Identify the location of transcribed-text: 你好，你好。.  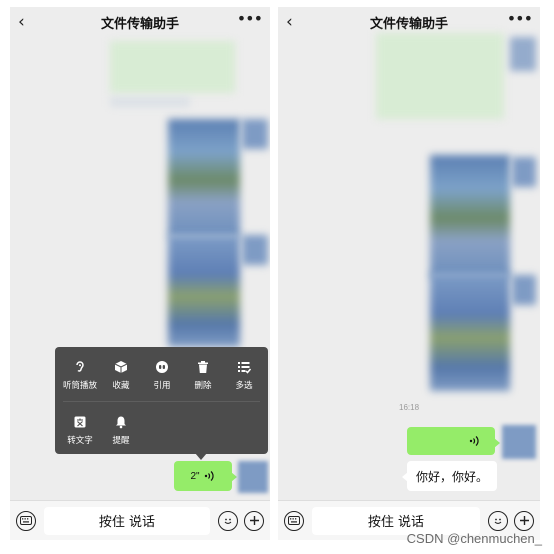
(452, 476).